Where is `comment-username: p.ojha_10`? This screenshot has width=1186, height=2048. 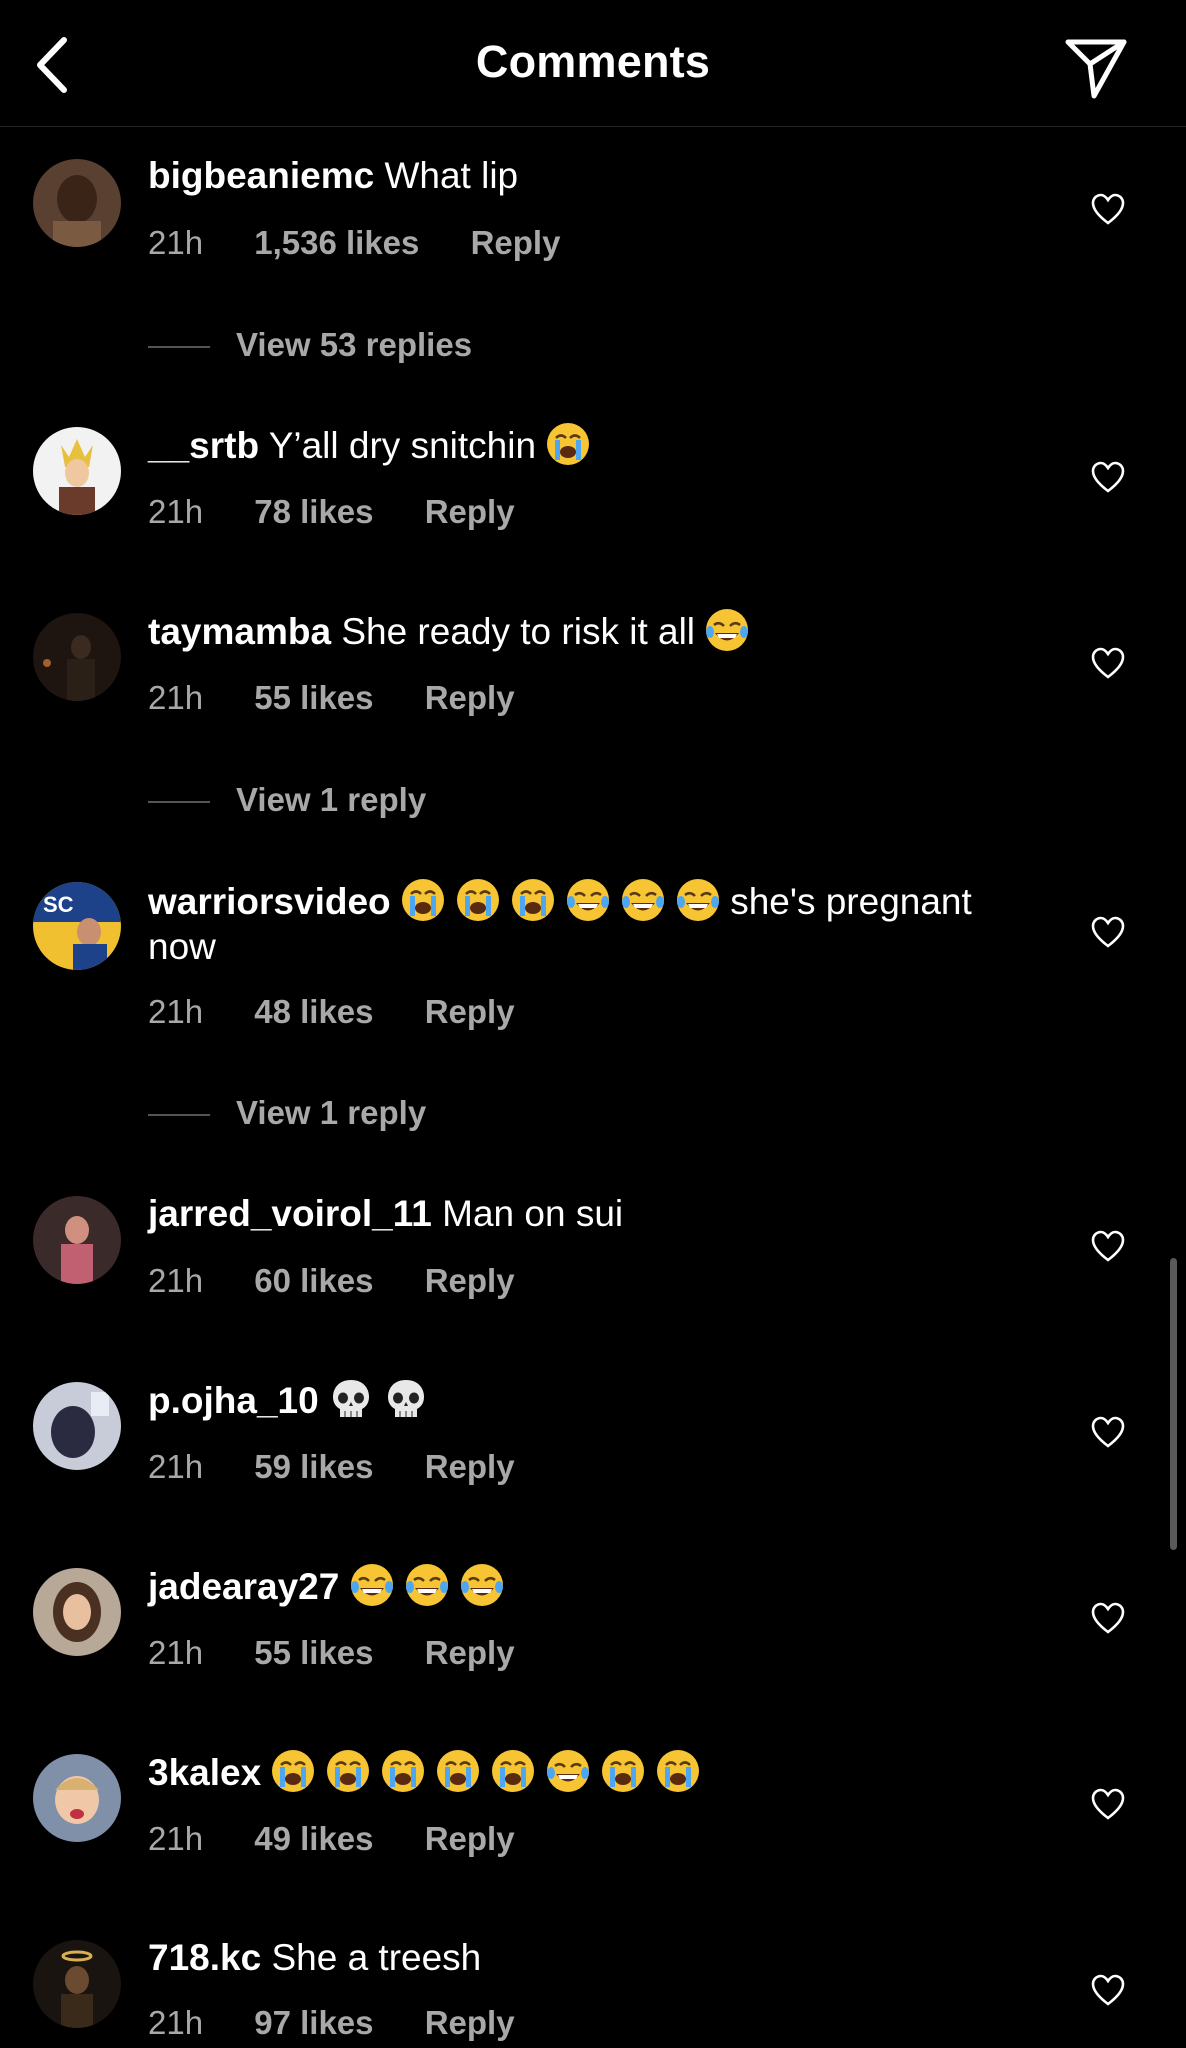 comment-username: p.ojha_10 is located at coordinates (233, 1400).